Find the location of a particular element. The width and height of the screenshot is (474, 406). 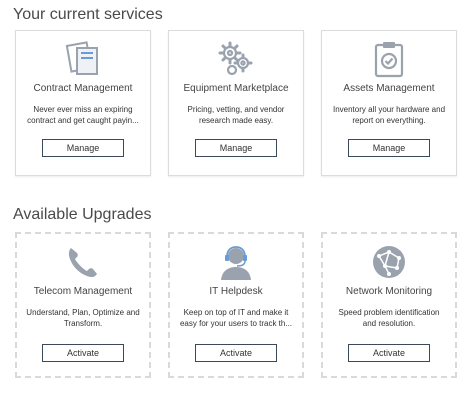

available-upgrades-heading: Available Upgrades is located at coordinates (82, 214).